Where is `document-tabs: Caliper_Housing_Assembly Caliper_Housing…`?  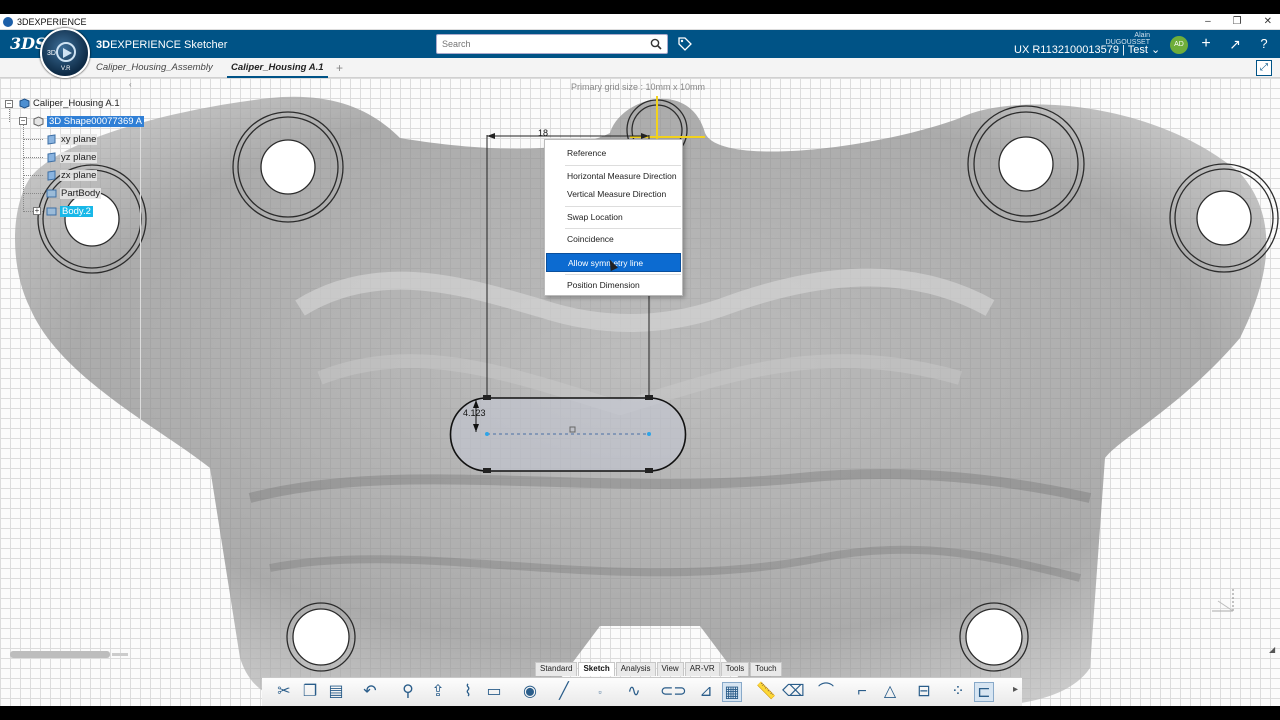 document-tabs: Caliper_Housing_Assembly Caliper_Housing… is located at coordinates (640, 68).